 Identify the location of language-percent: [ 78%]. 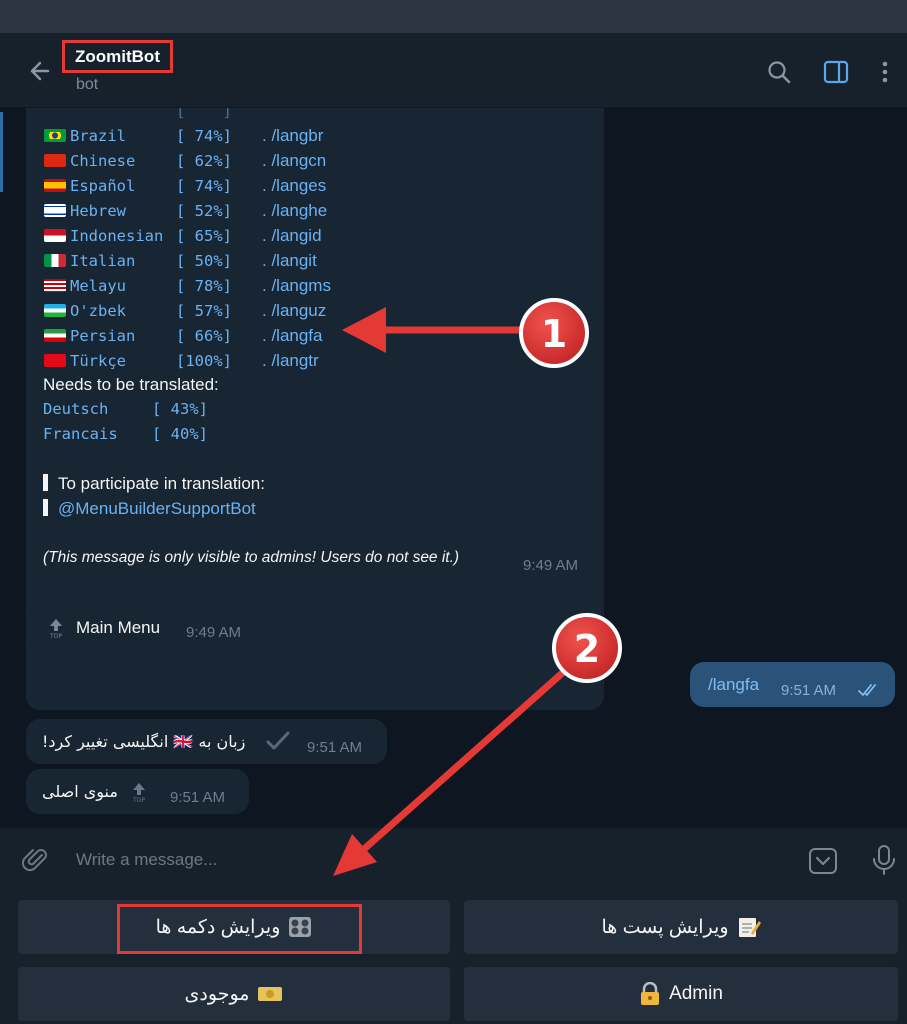
(204, 285).